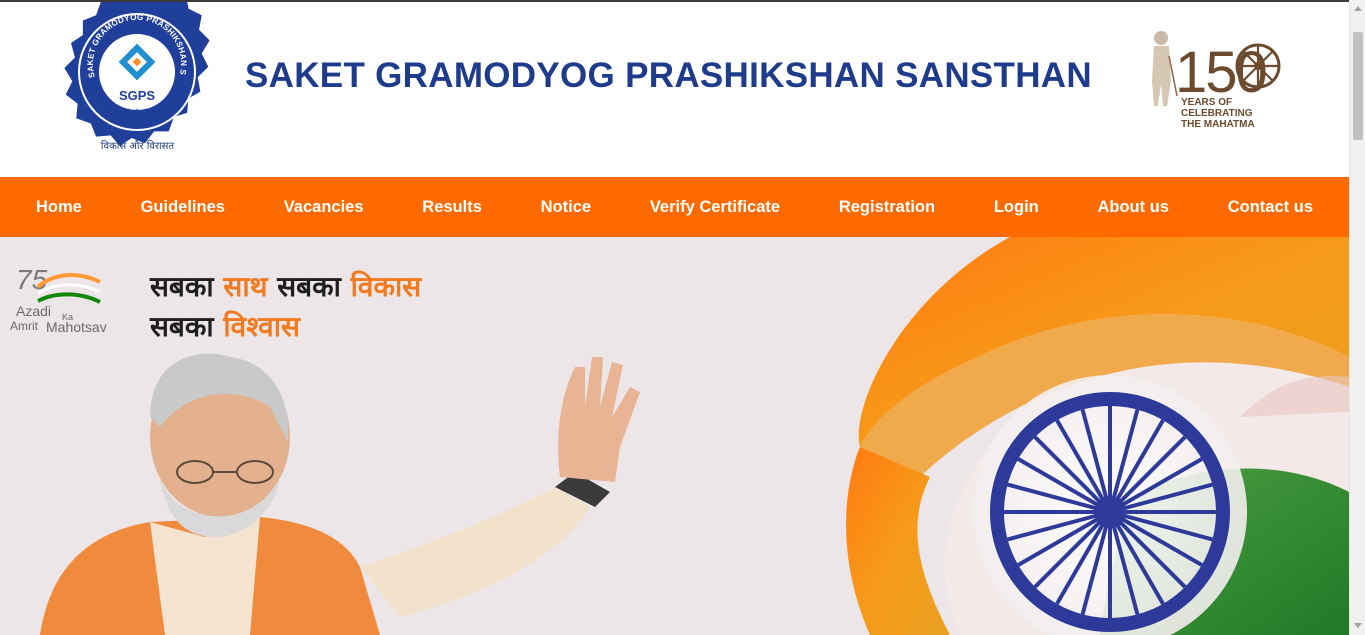 This screenshot has width=1365, height=635. I want to click on slogan-line1: सबका साथ सबका विकास, so click(285, 286).